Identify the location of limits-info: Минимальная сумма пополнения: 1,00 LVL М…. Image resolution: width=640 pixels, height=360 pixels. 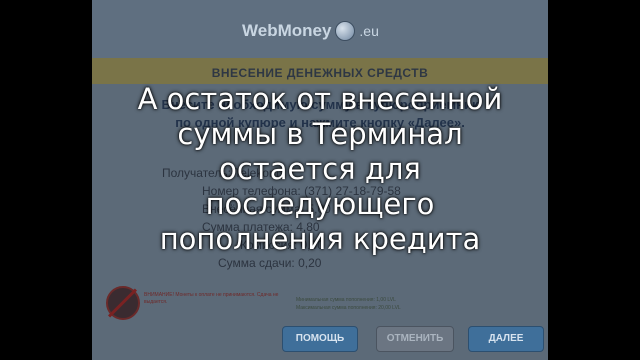
(396, 304).